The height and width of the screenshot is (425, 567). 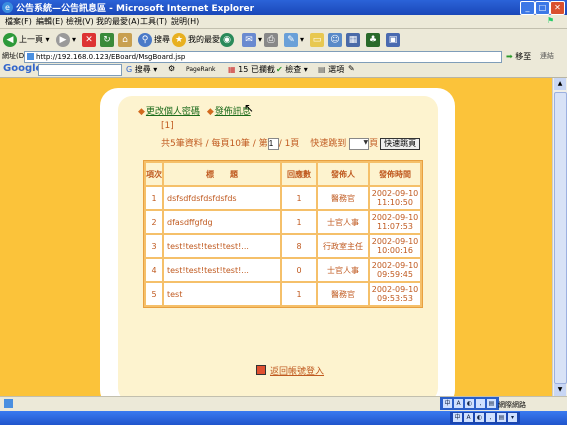 What do you see at coordinates (80, 70) in the screenshot?
I see `google-search-input` at bounding box center [80, 70].